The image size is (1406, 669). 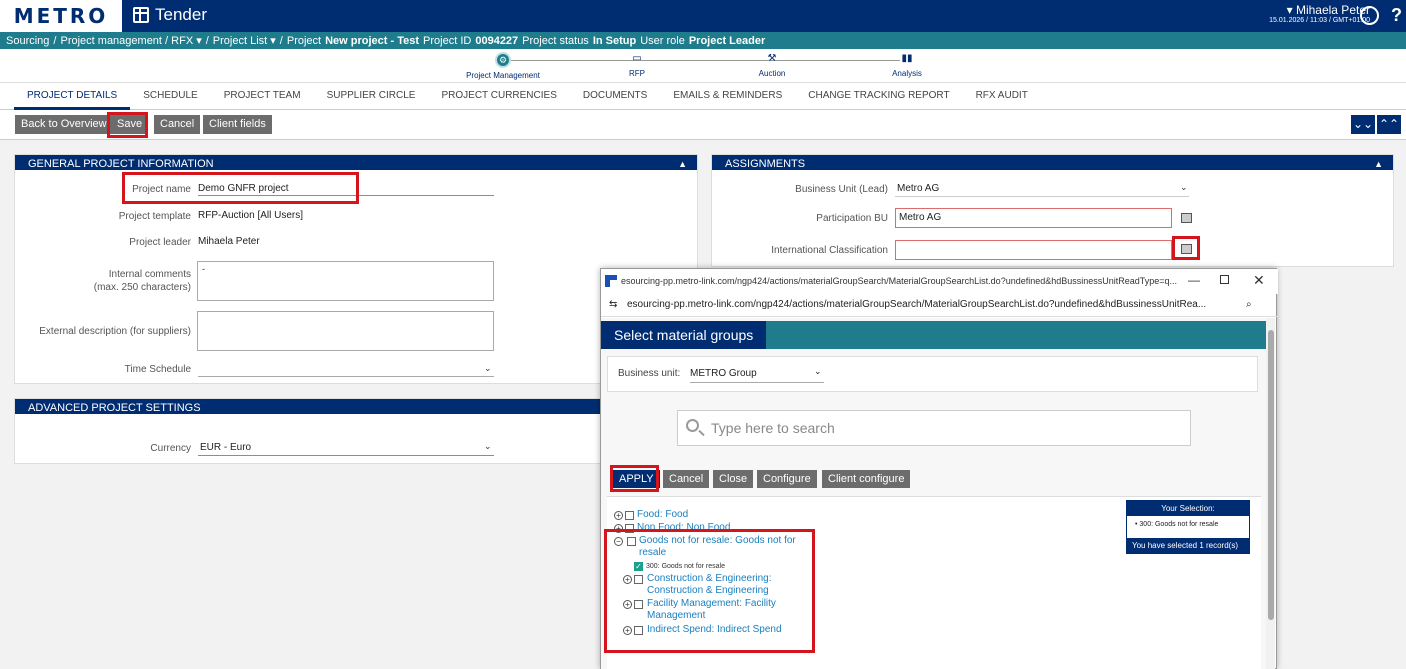 I want to click on breadcrumb-project-id-label: Project ID, so click(x=447, y=40).